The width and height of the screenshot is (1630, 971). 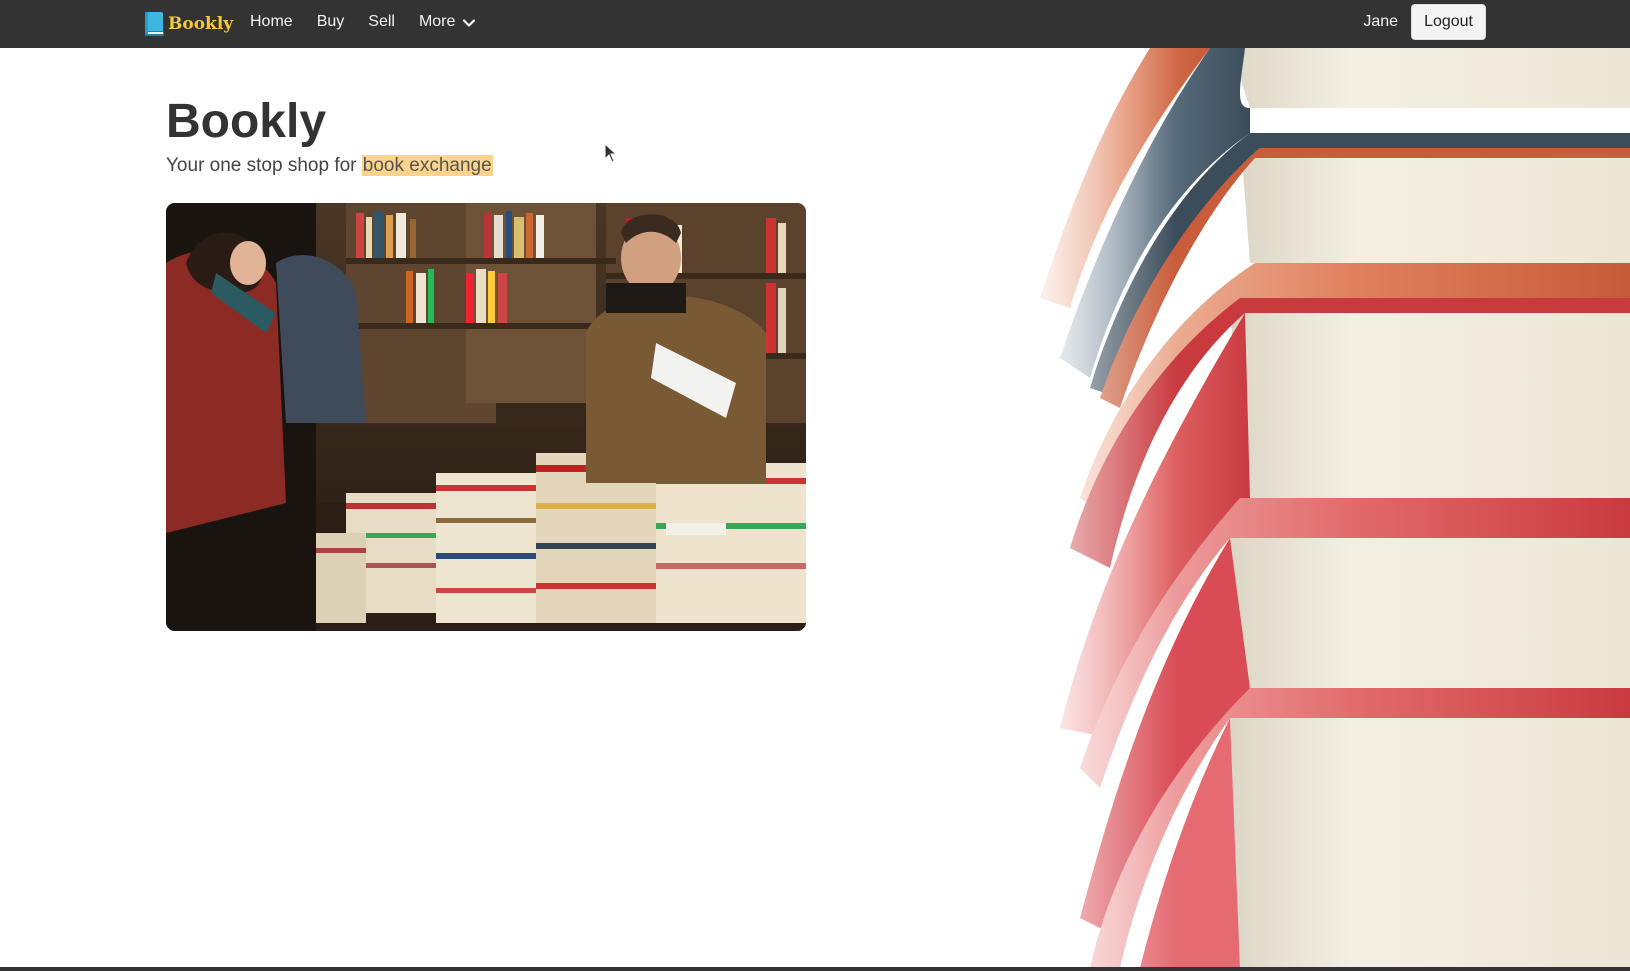 I want to click on nav-sell: Sell, so click(x=381, y=22).